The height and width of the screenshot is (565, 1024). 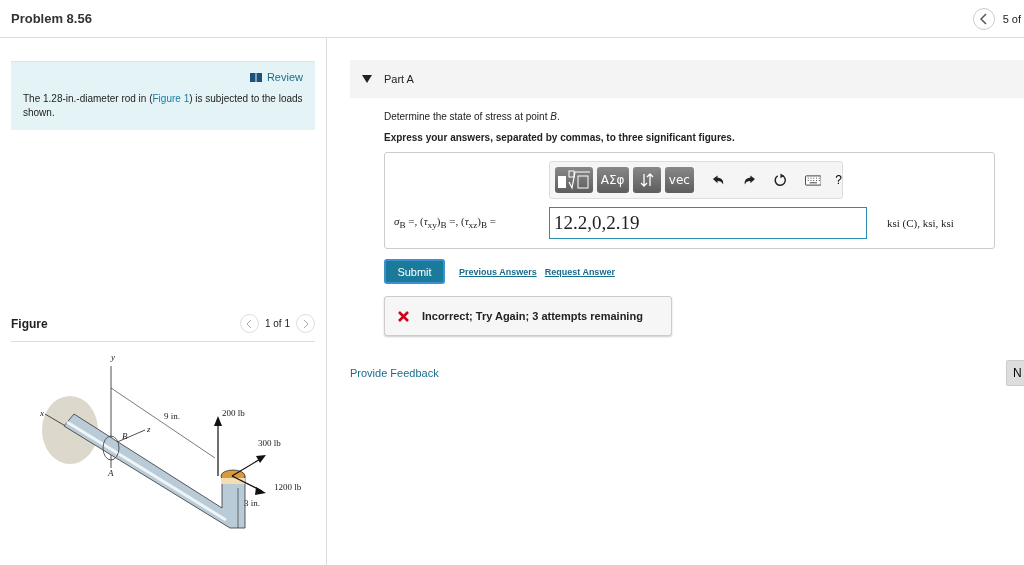 What do you see at coordinates (163, 106) in the screenshot?
I see `problem-statement: The 1.28-in.-diameter rod in (Figure 1) is subjected to the loads shown.` at bounding box center [163, 106].